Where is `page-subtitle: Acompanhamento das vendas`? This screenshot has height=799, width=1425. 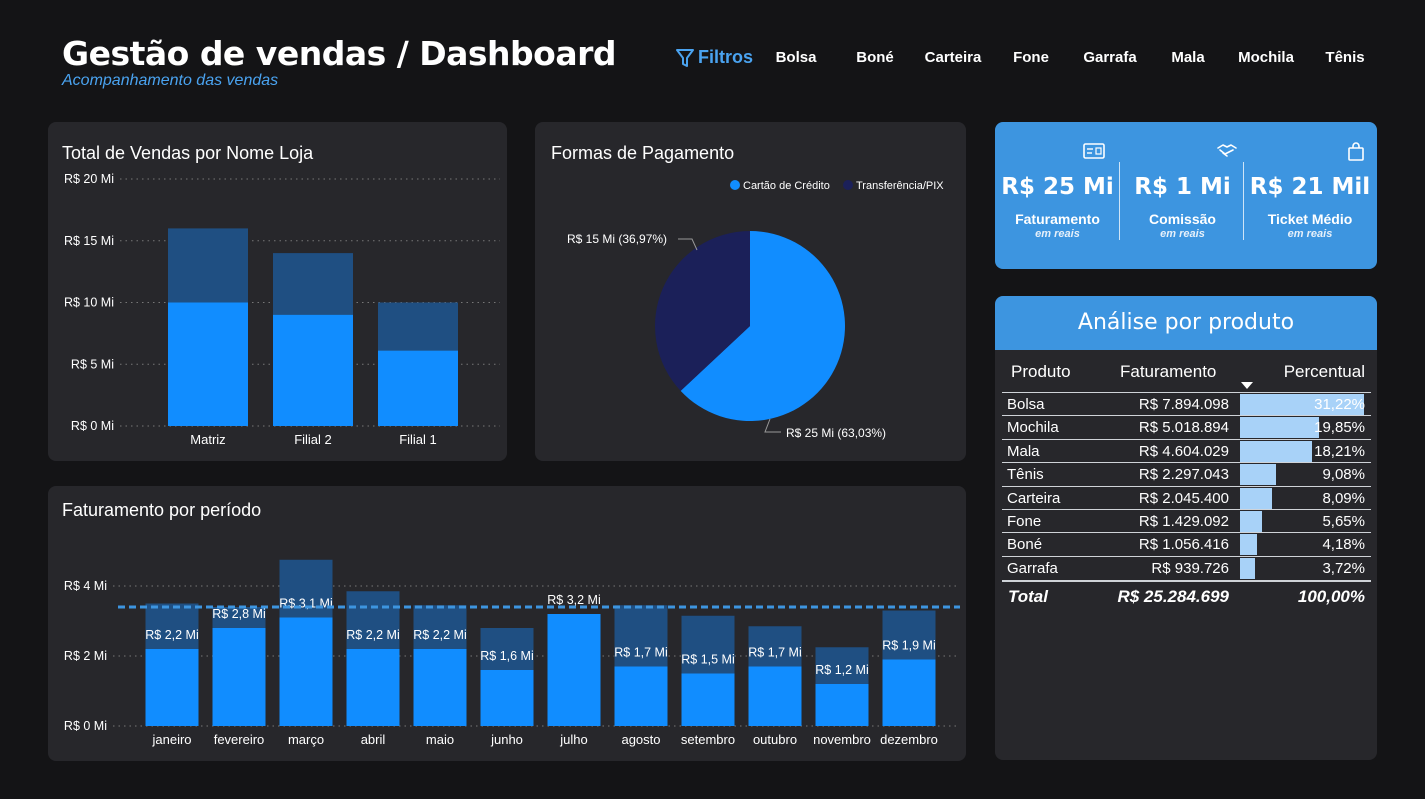 page-subtitle: Acompanhamento das vendas is located at coordinates (170, 80).